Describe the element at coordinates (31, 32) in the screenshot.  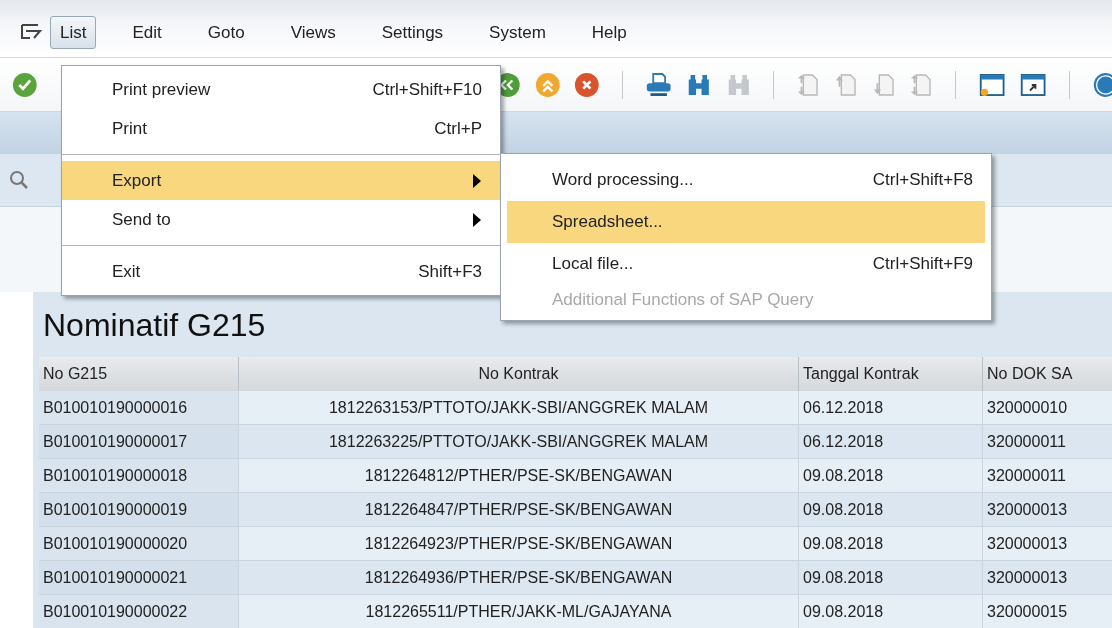
I see `menu-icon` at that location.